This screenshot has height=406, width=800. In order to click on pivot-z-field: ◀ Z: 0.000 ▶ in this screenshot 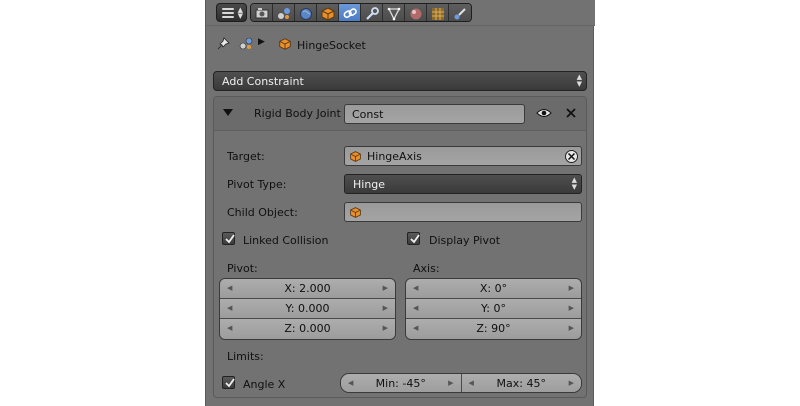, I will do `click(307, 329)`.